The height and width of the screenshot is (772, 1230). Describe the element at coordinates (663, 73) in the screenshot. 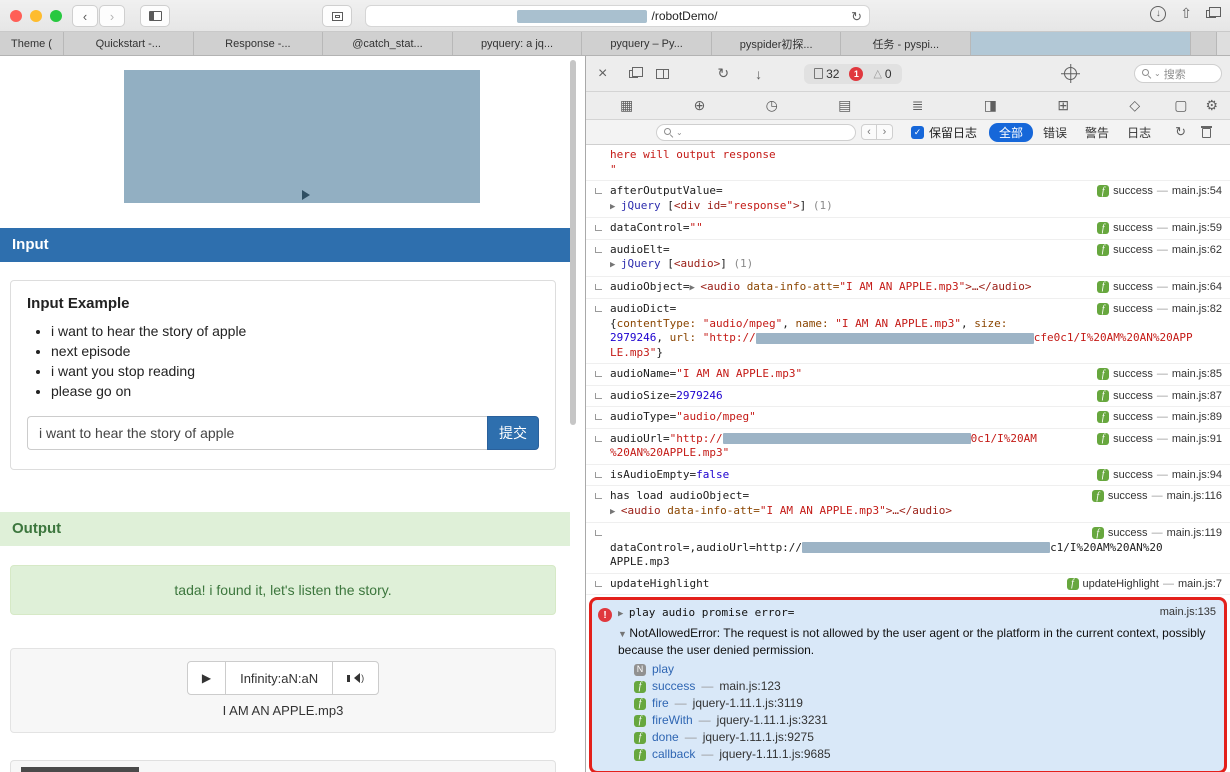

I see `split-view-icon` at that location.